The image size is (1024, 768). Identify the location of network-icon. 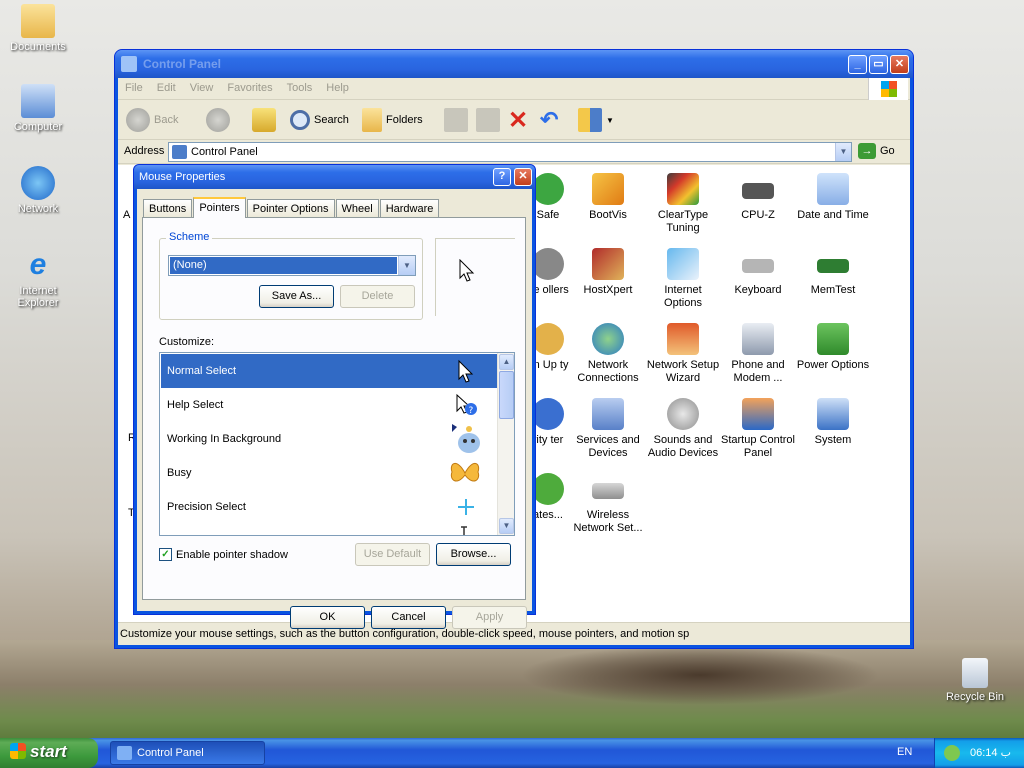
(38, 183).